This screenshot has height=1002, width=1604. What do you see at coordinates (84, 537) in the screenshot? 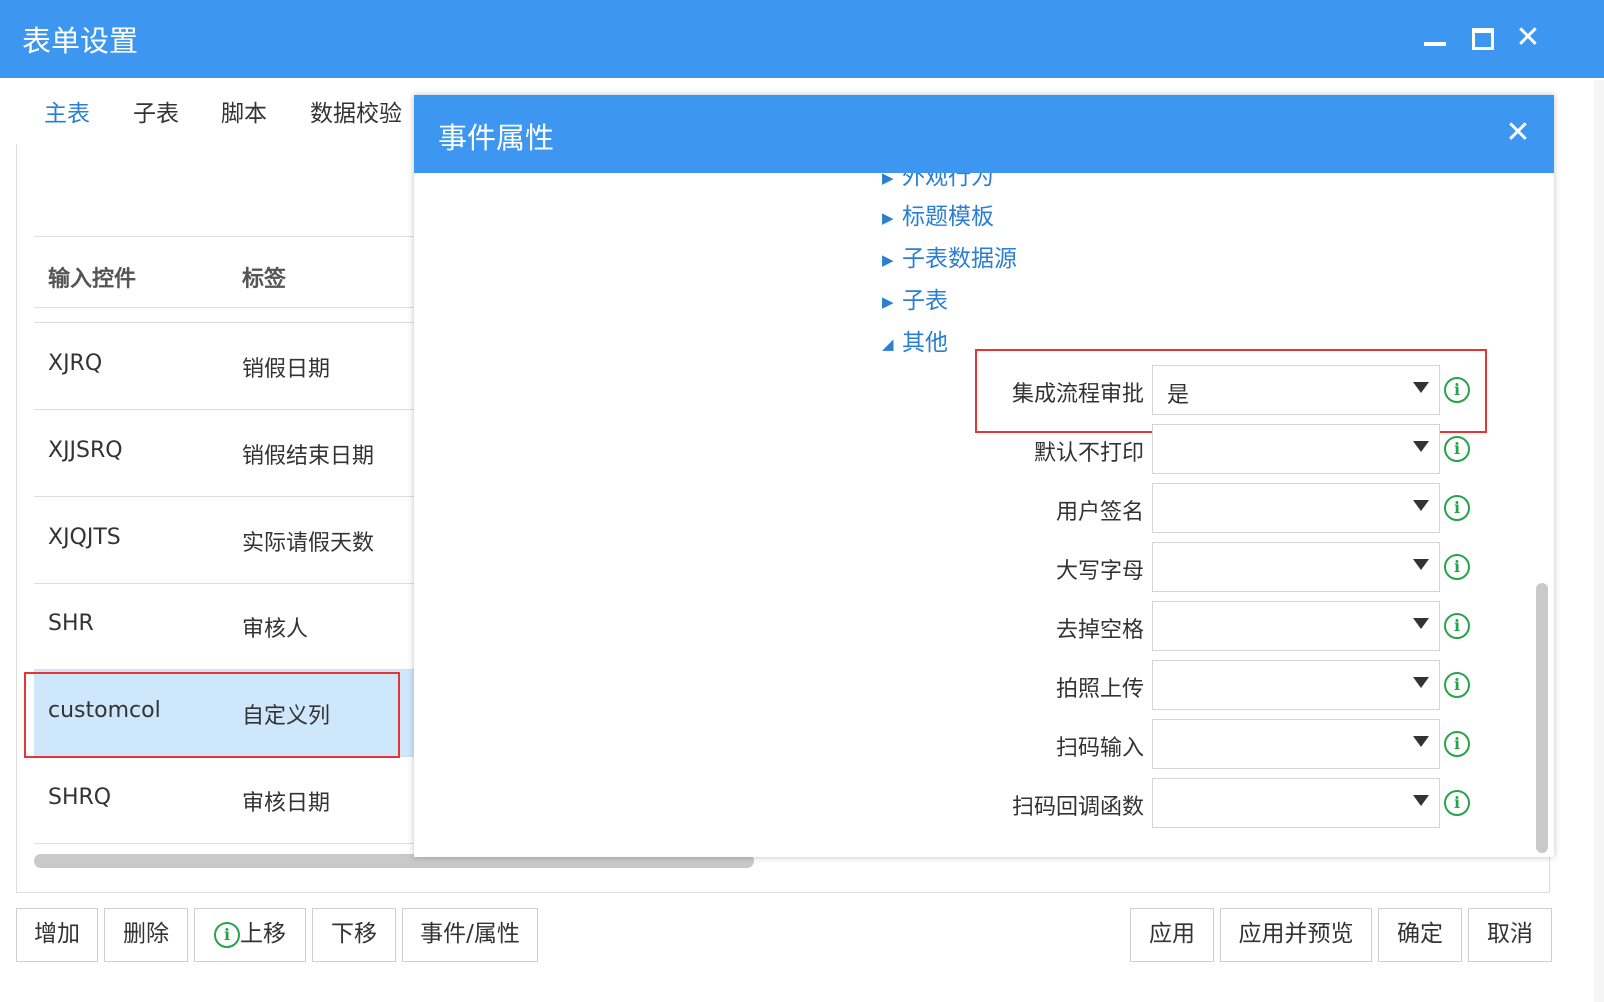
I see `cell-control: XJQJTS` at bounding box center [84, 537].